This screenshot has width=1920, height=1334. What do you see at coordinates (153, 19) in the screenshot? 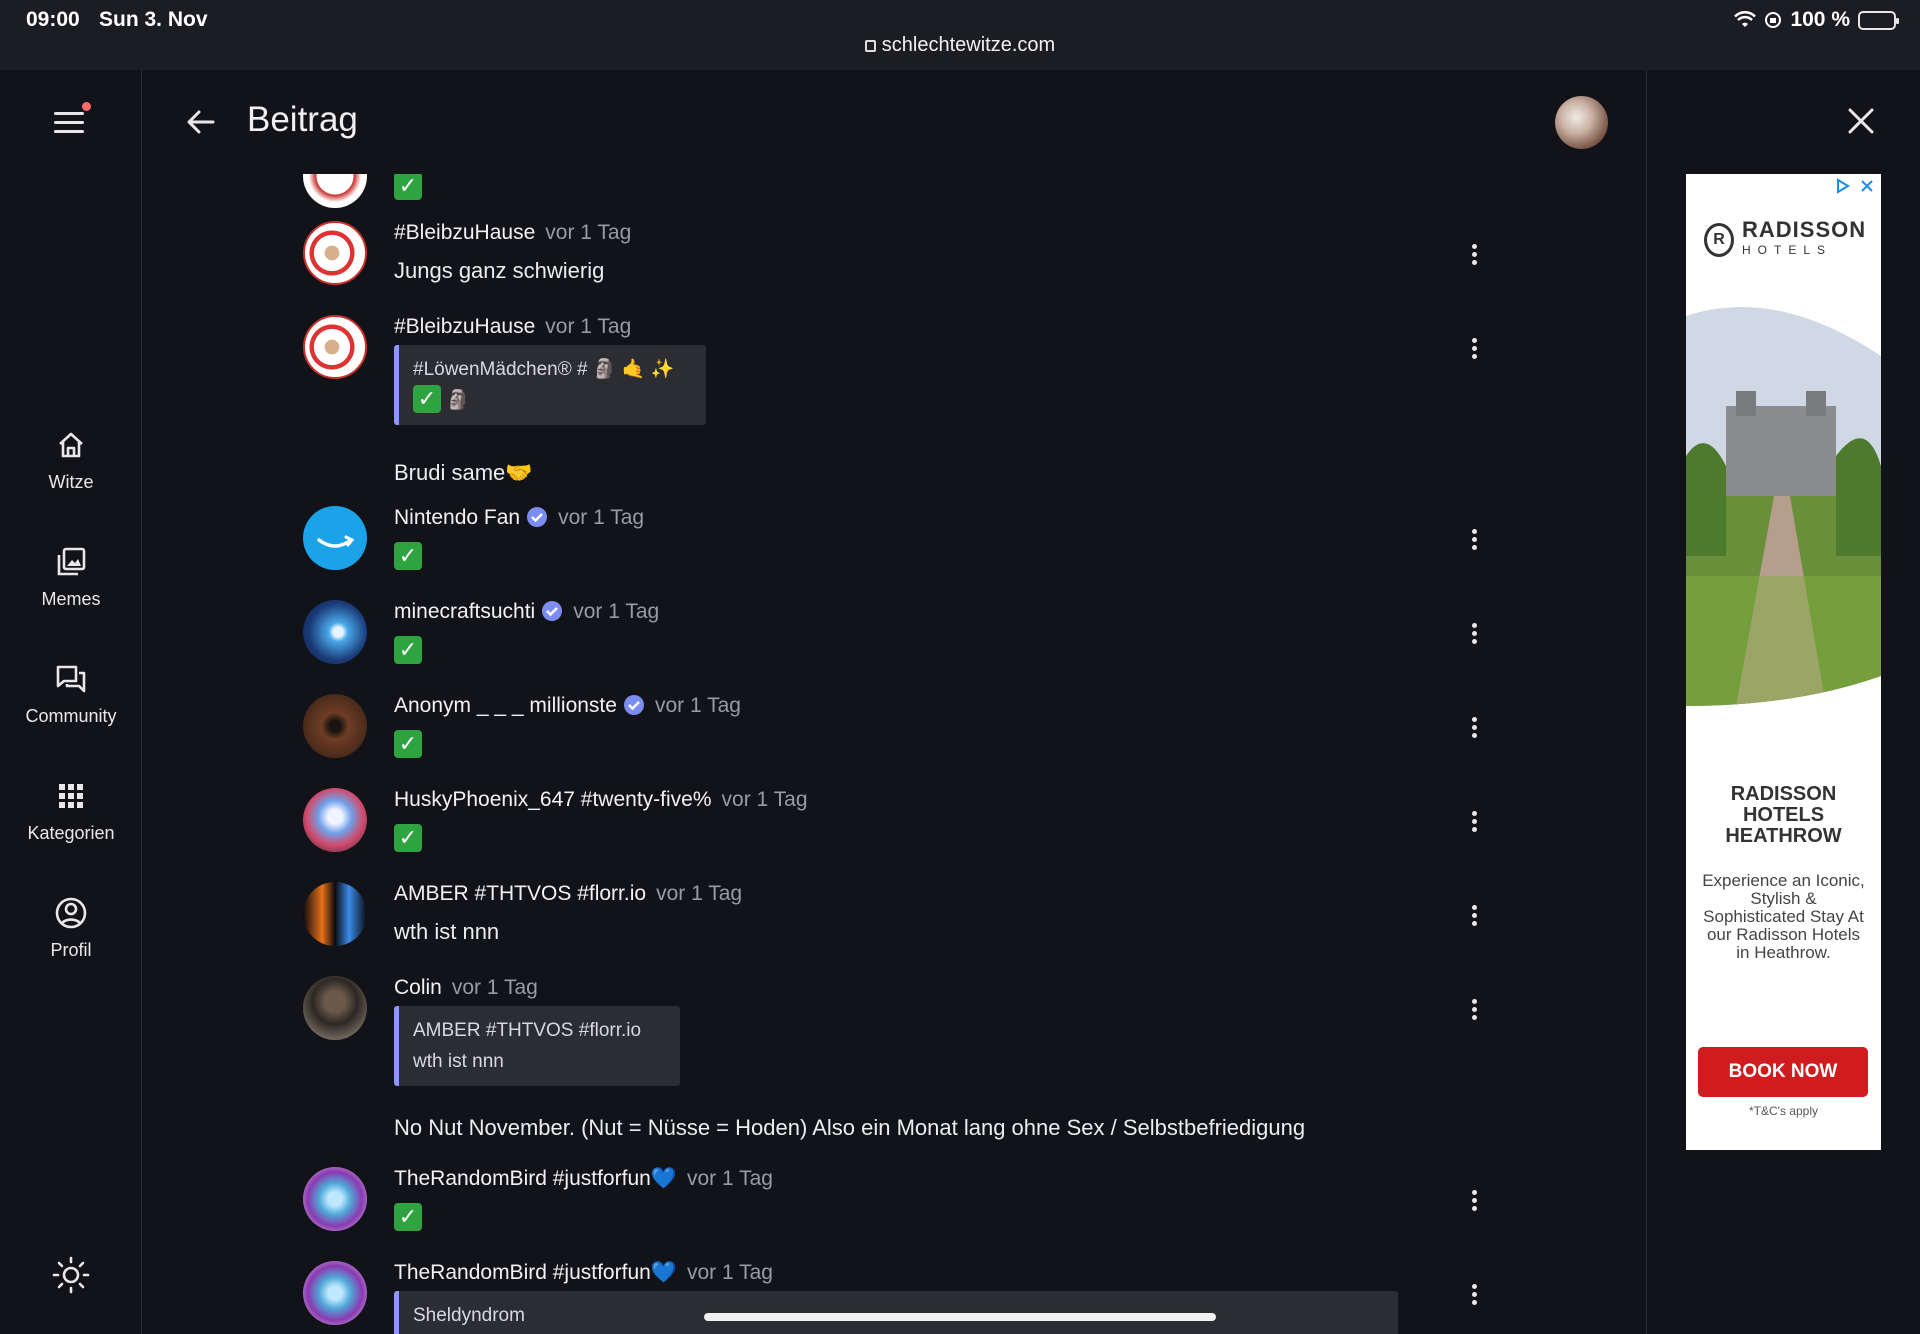
I see `status-date: Sun 3. Nov` at bounding box center [153, 19].